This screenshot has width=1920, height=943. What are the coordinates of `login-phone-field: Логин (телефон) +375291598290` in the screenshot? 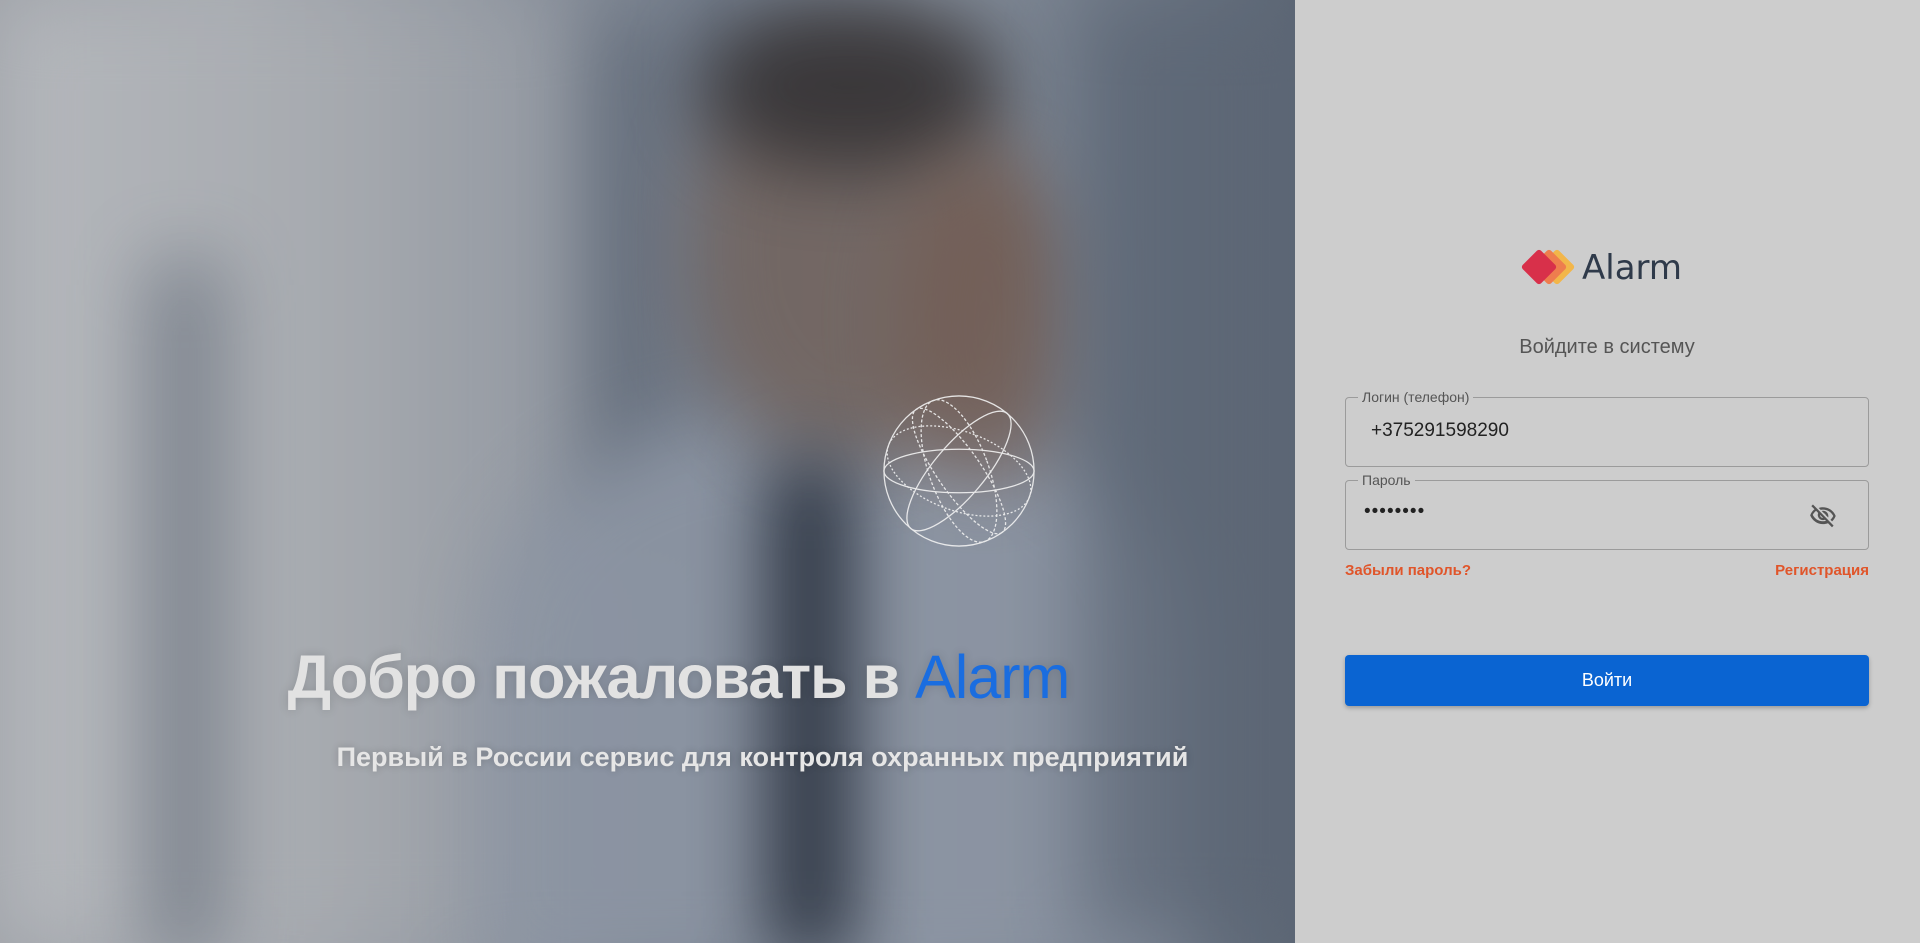 It's located at (1607, 428).